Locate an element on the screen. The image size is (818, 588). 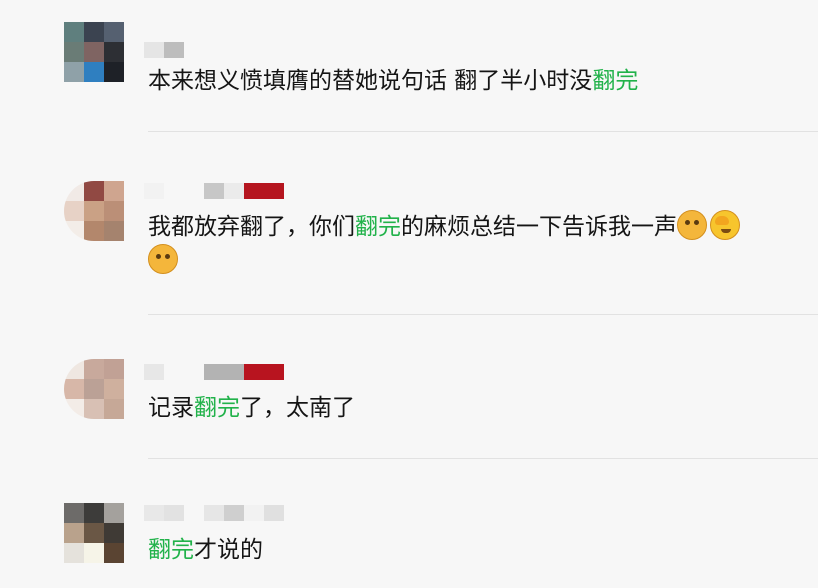
comment-text-part: 我都放弃翻了，你们 is located at coordinates (251, 227).